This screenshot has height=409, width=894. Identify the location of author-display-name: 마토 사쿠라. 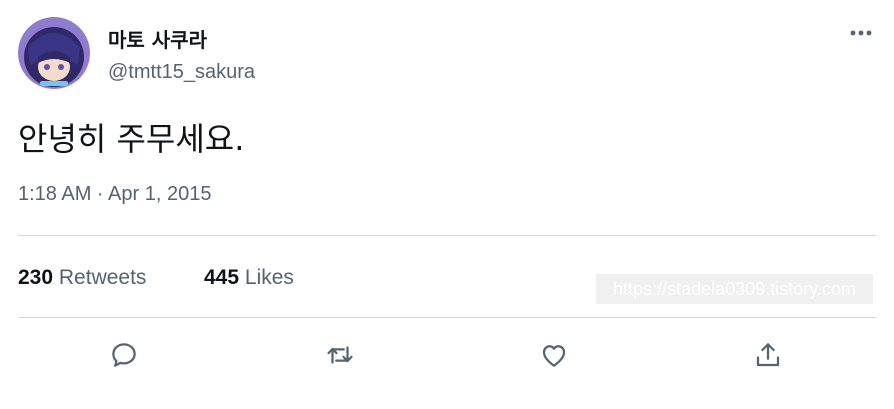
(157, 38).